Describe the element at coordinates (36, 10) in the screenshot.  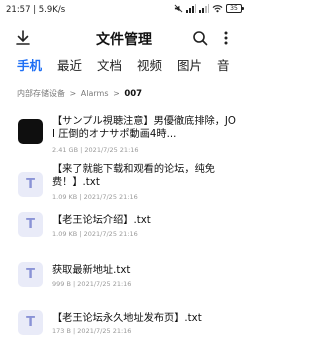
I see `status-time-speed: 21:57 | 5.9K/s` at that location.